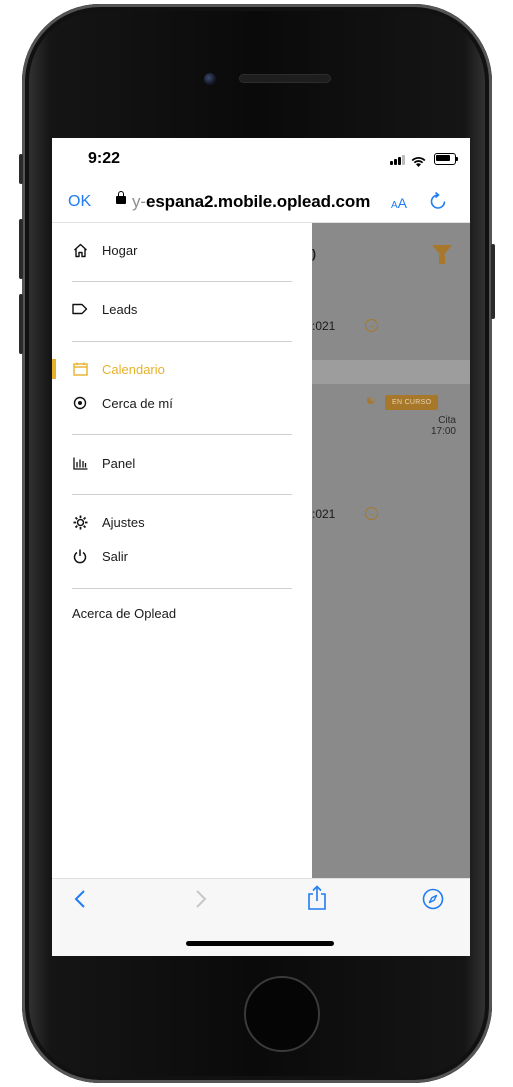  I want to click on earpiece-speaker, so click(285, 78).